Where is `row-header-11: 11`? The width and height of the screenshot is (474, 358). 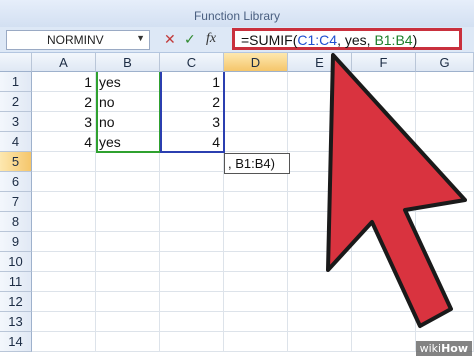
row-header-11: 11 is located at coordinates (16, 282).